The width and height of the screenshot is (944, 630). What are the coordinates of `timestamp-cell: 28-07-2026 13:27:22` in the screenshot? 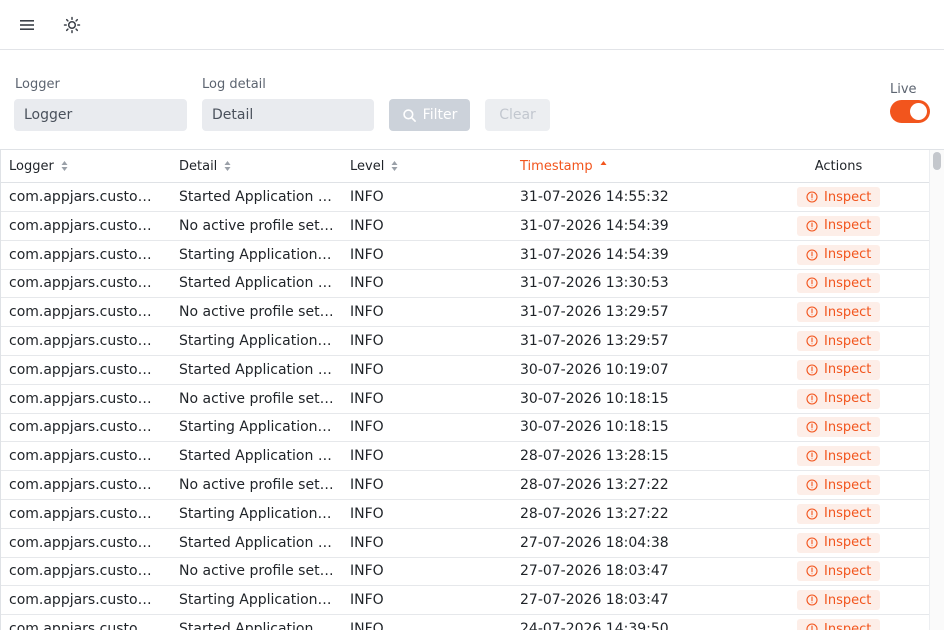 It's located at (594, 485).